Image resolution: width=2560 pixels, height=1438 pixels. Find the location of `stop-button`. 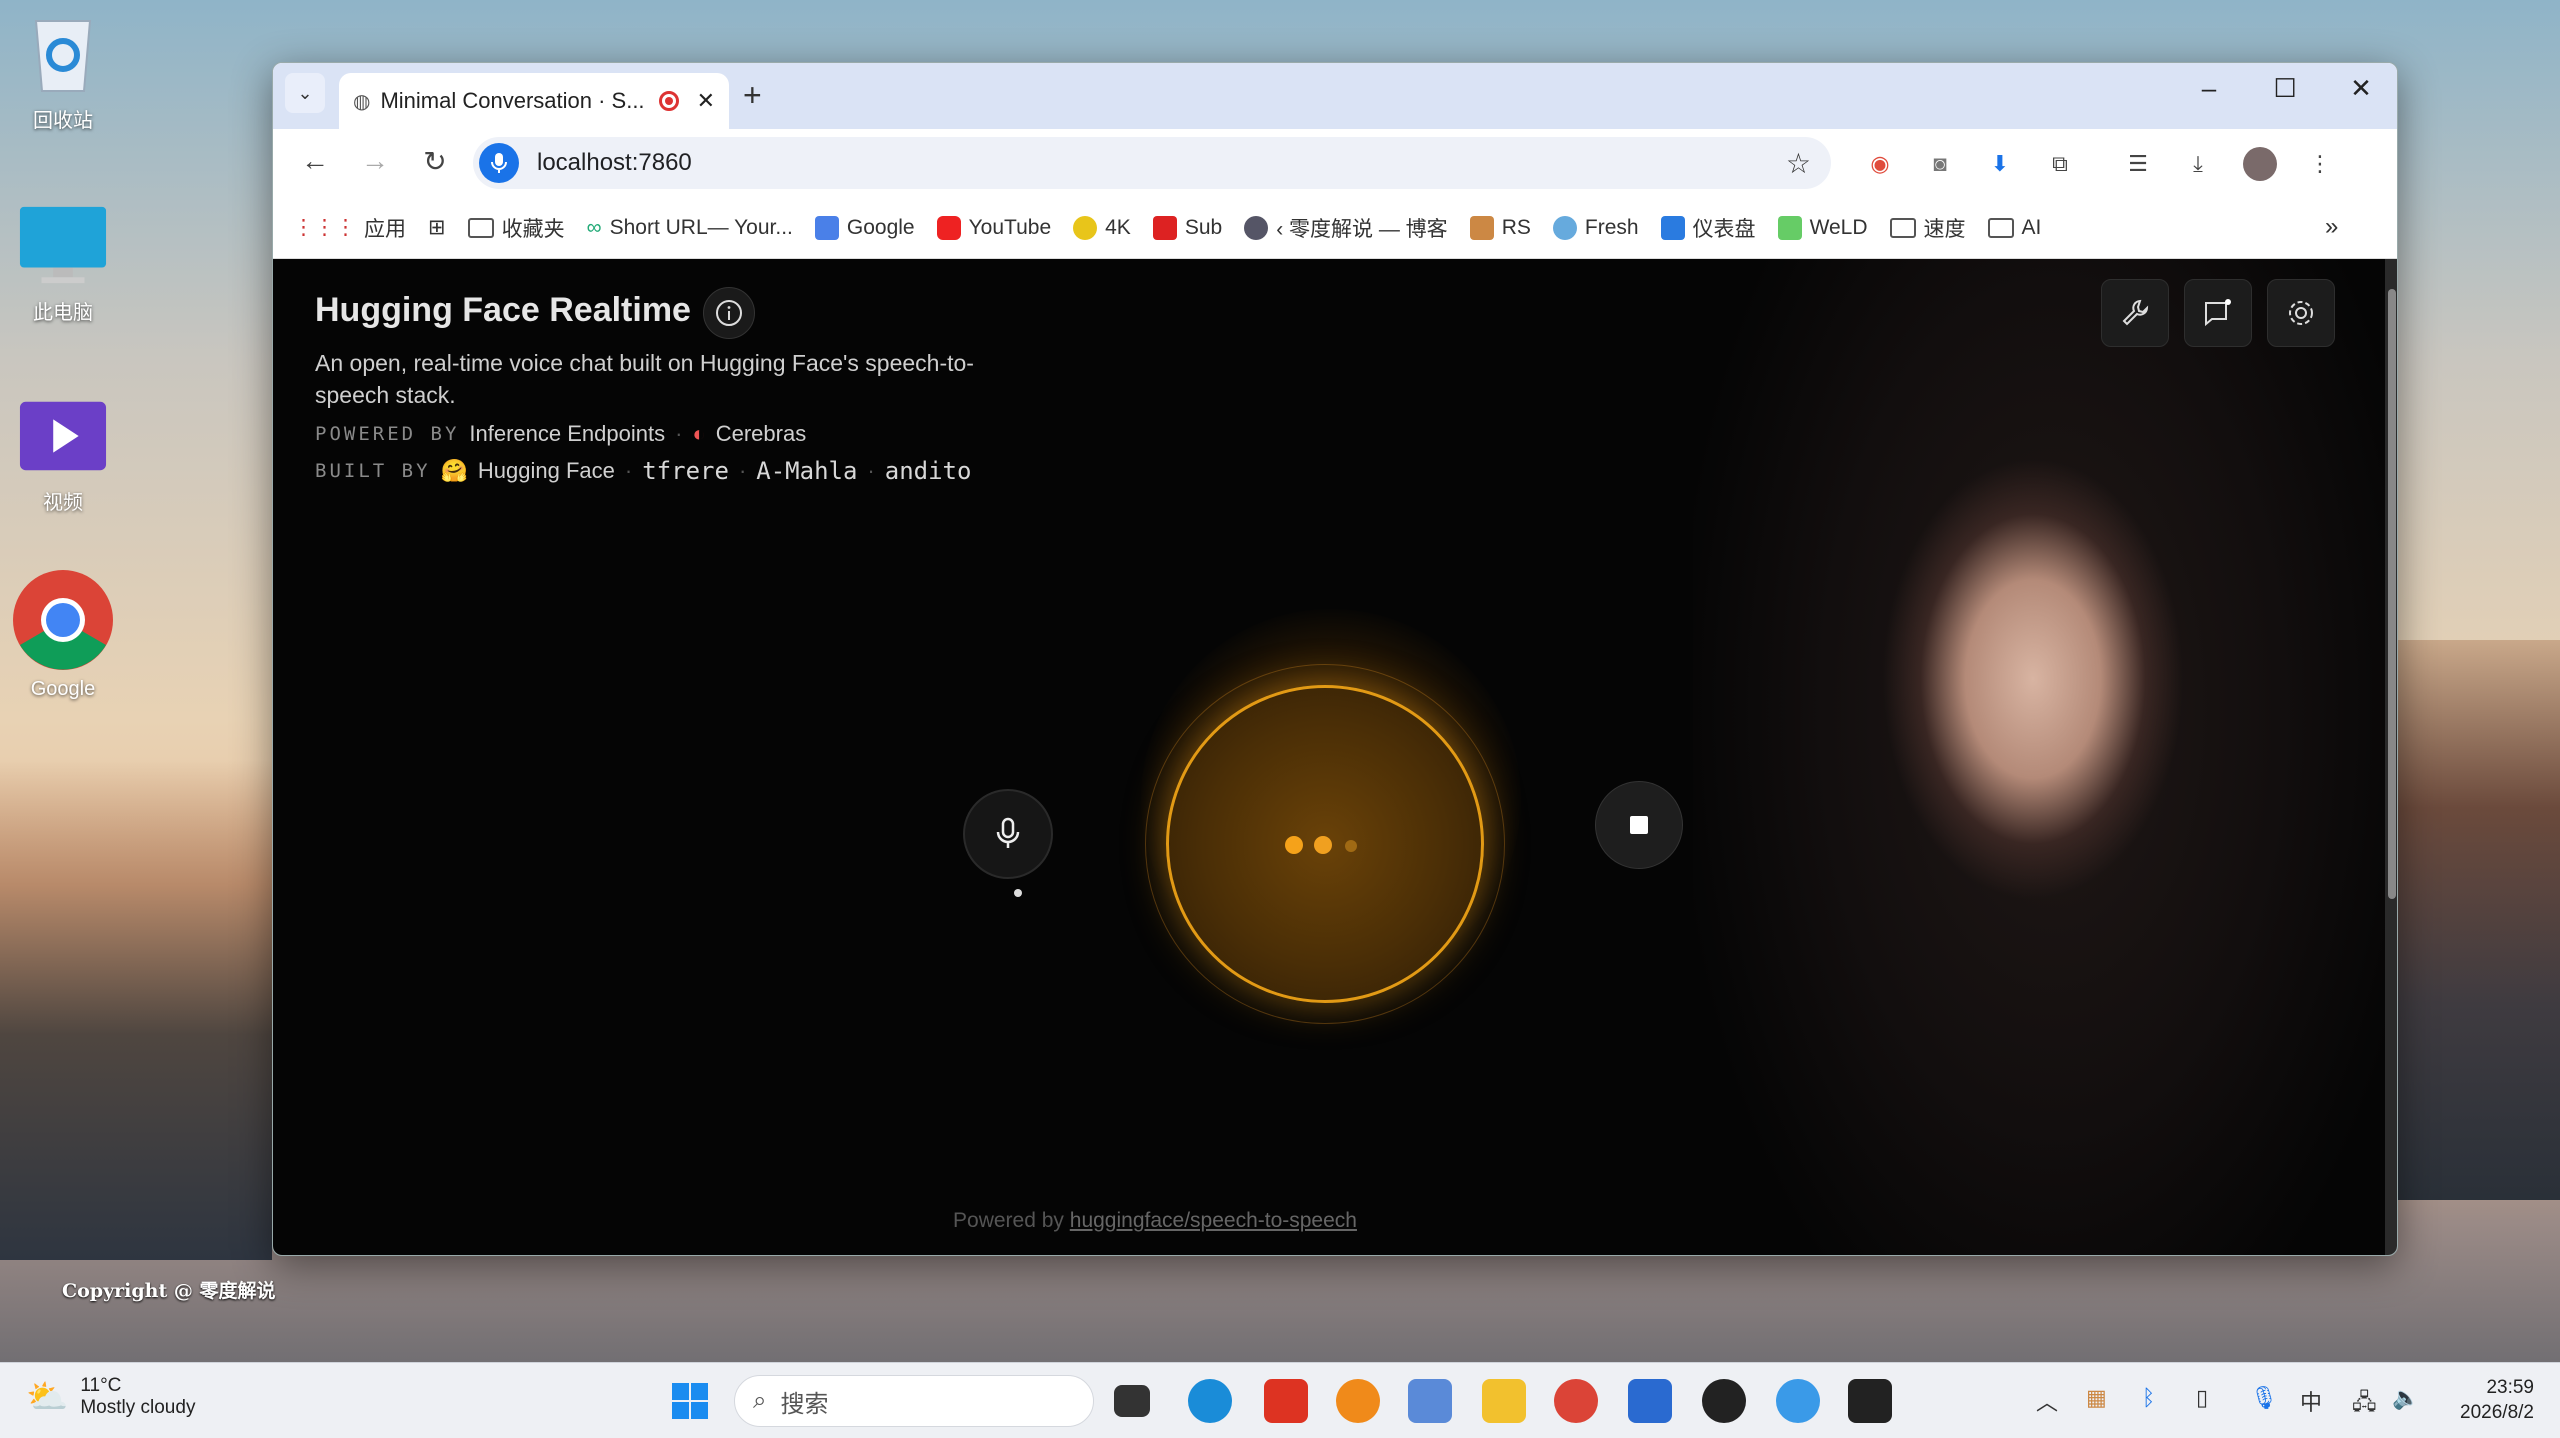

stop-button is located at coordinates (1639, 825).